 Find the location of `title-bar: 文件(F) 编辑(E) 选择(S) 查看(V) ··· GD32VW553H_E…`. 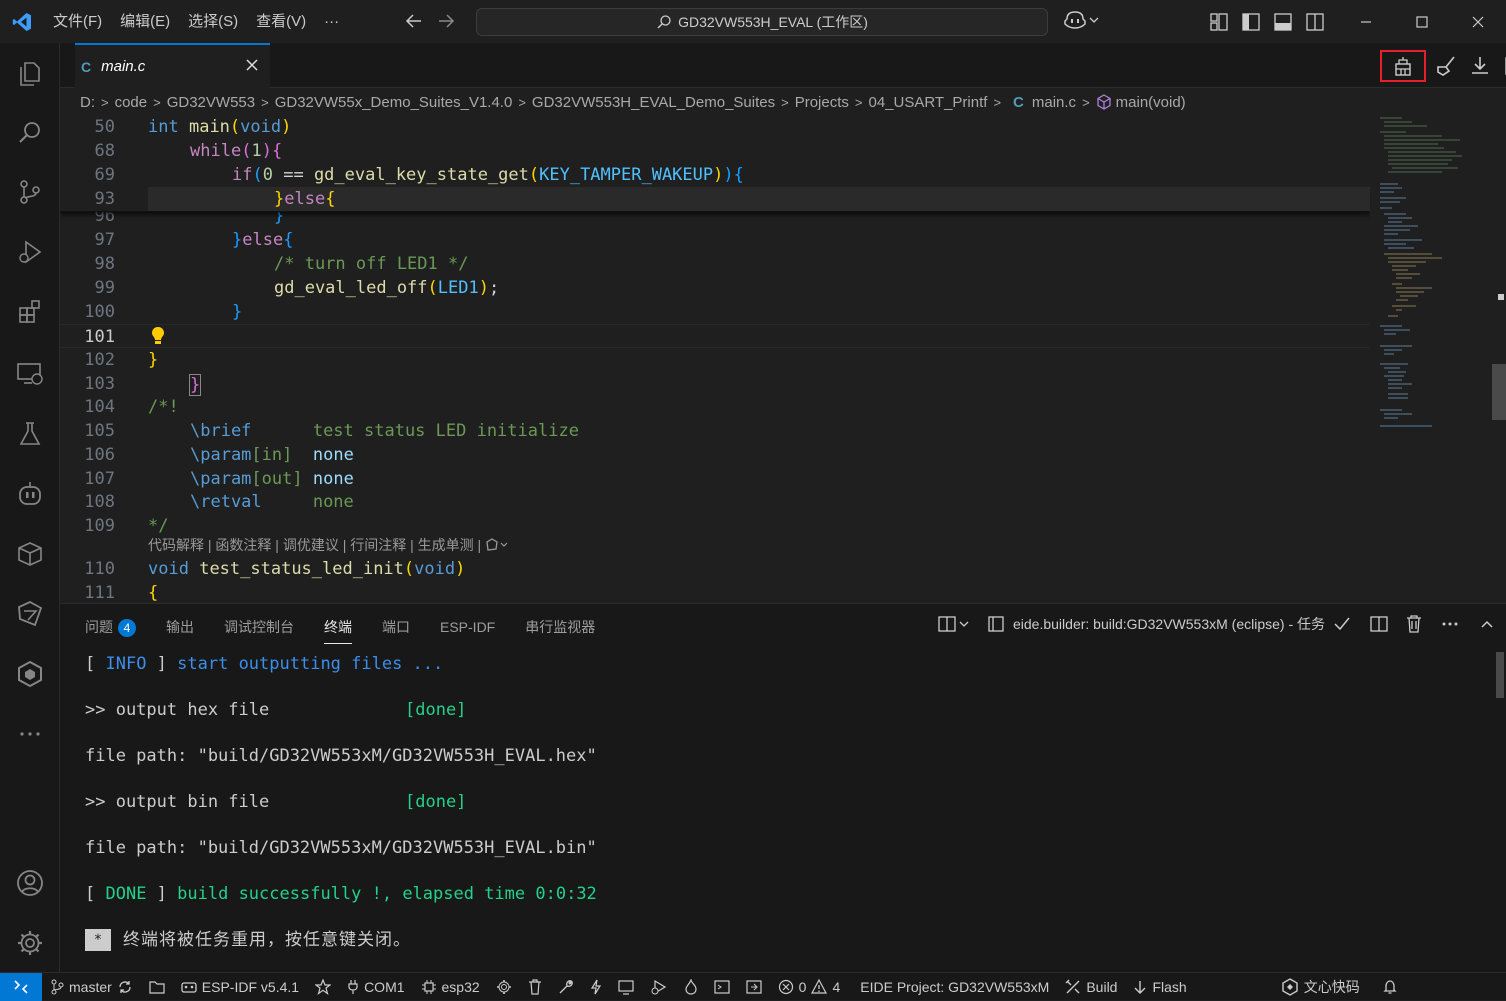

title-bar: 文件(F) 编辑(E) 选择(S) 查看(V) ··· GD32VW553H_E… is located at coordinates (753, 21).